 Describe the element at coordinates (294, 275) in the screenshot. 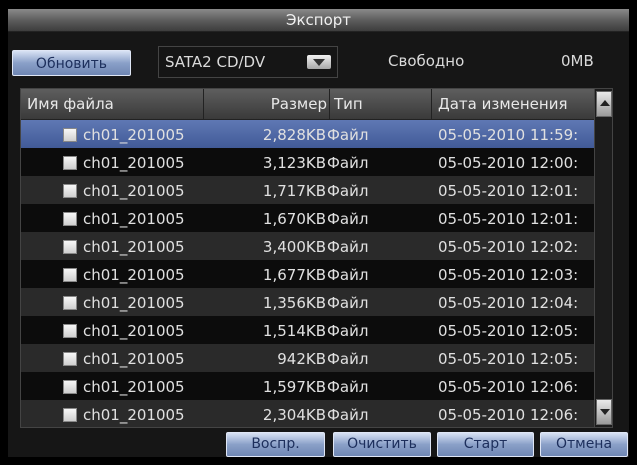

I see `file-size: 1,677KB` at that location.